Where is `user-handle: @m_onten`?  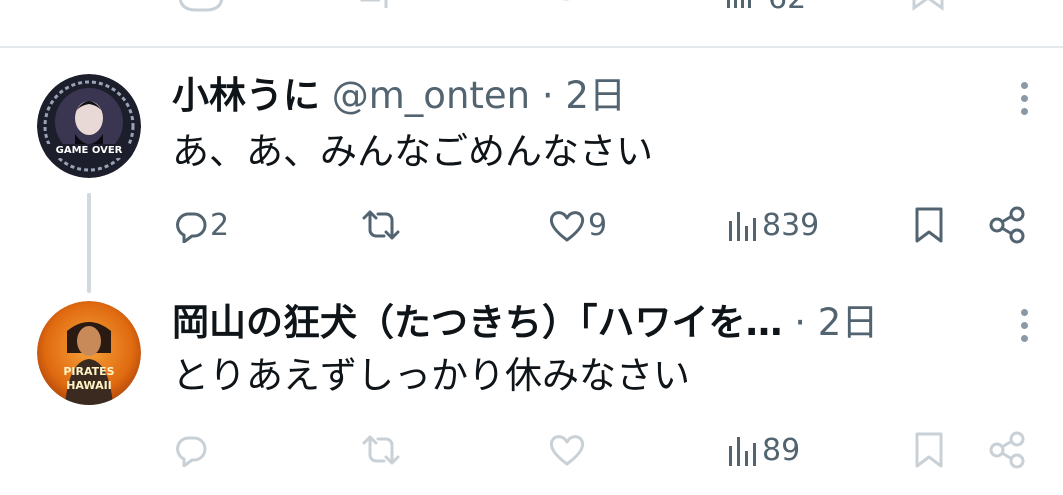 user-handle: @m_onten is located at coordinates (431, 95).